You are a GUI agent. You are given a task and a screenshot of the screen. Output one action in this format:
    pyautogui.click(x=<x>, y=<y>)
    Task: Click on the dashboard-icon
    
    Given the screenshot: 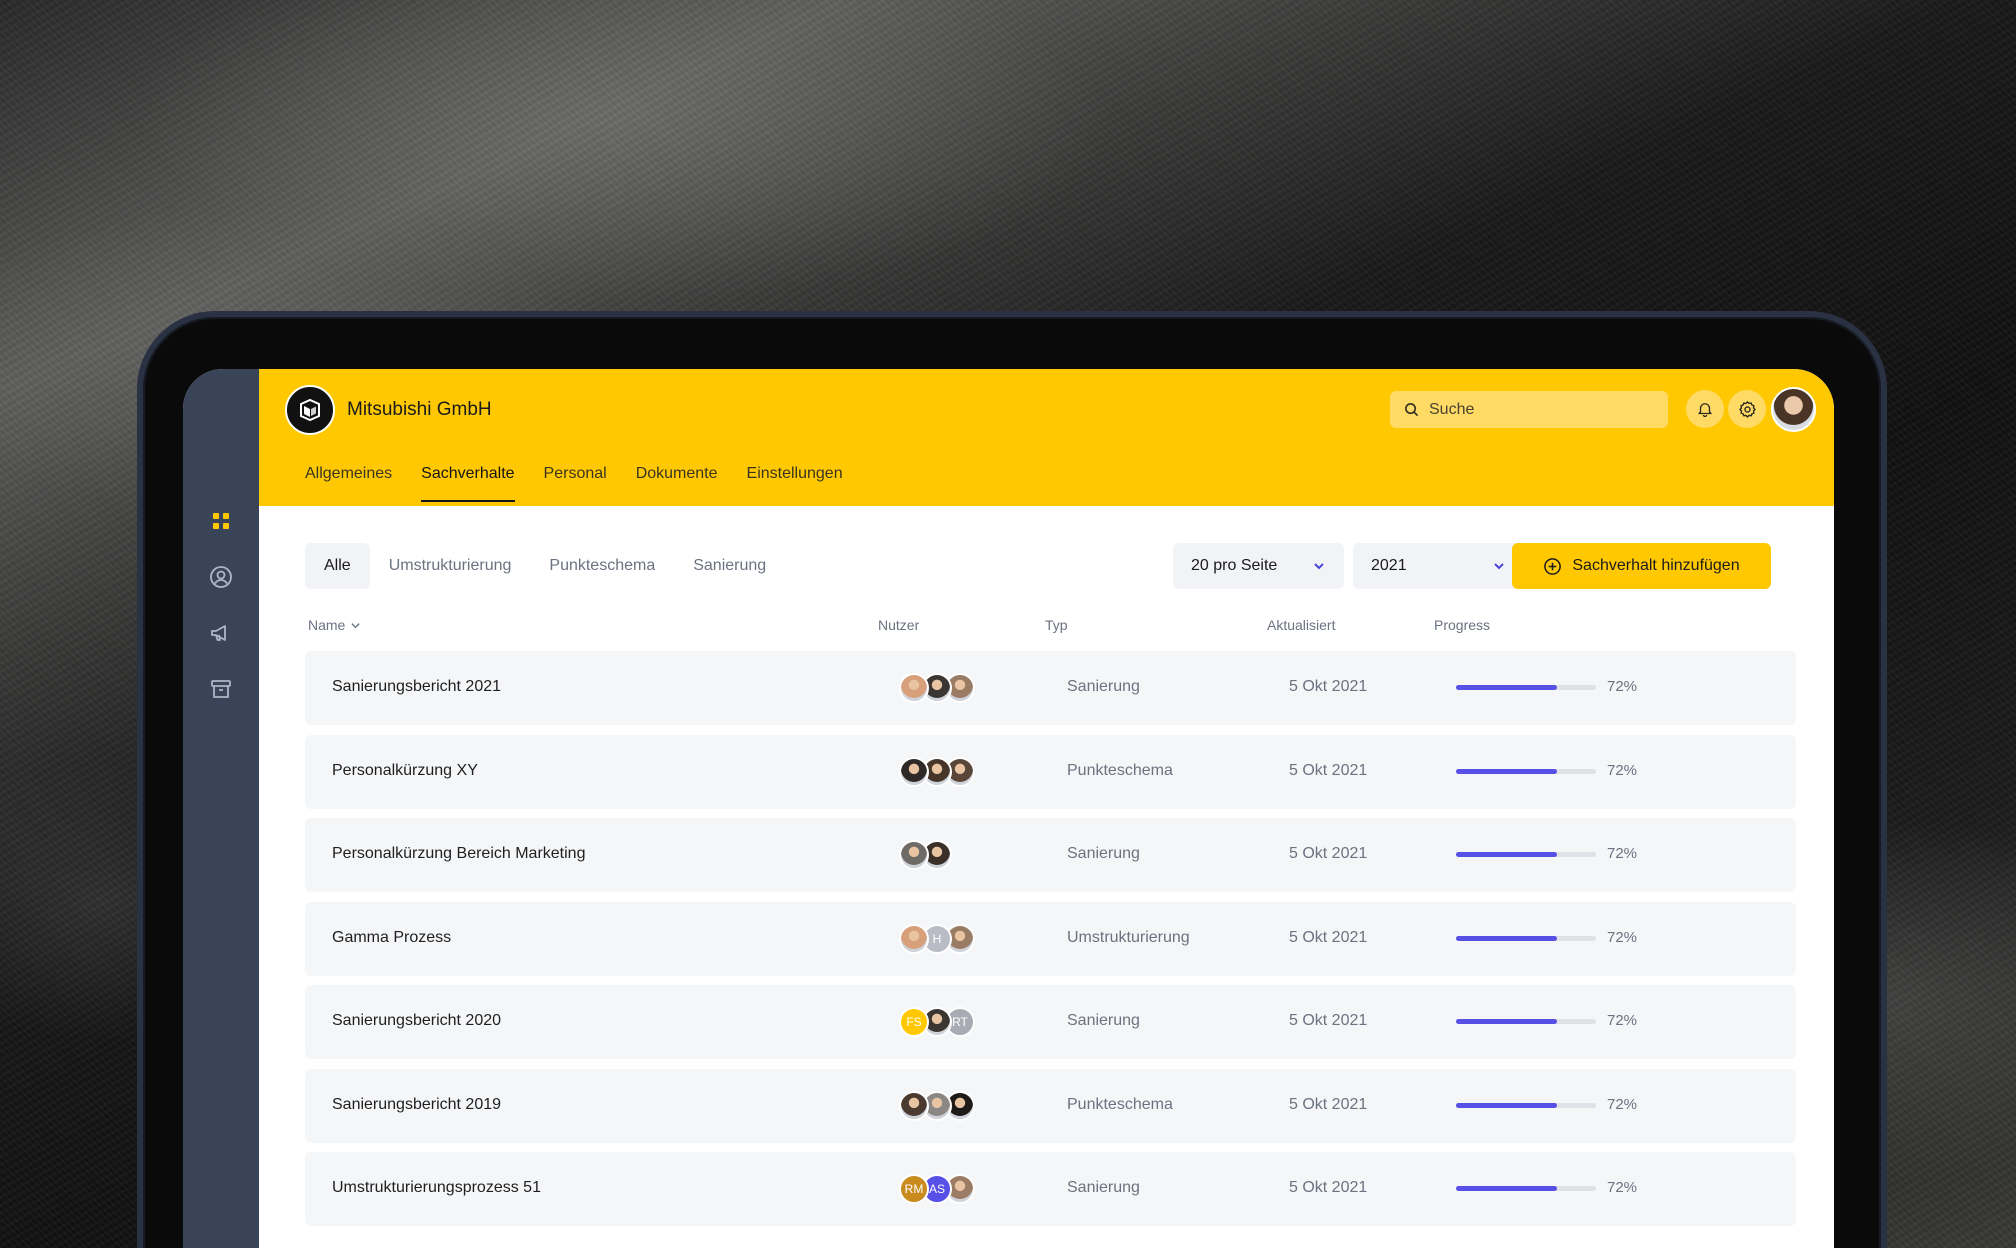 What is the action you would take?
    pyautogui.click(x=221, y=521)
    